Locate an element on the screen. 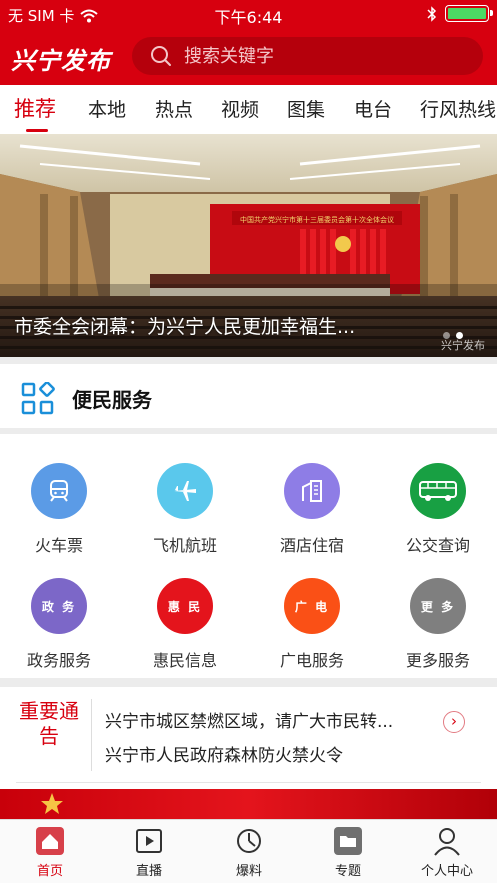 The height and width of the screenshot is (883, 497). tab-label: 专题 is located at coordinates (347, 871).